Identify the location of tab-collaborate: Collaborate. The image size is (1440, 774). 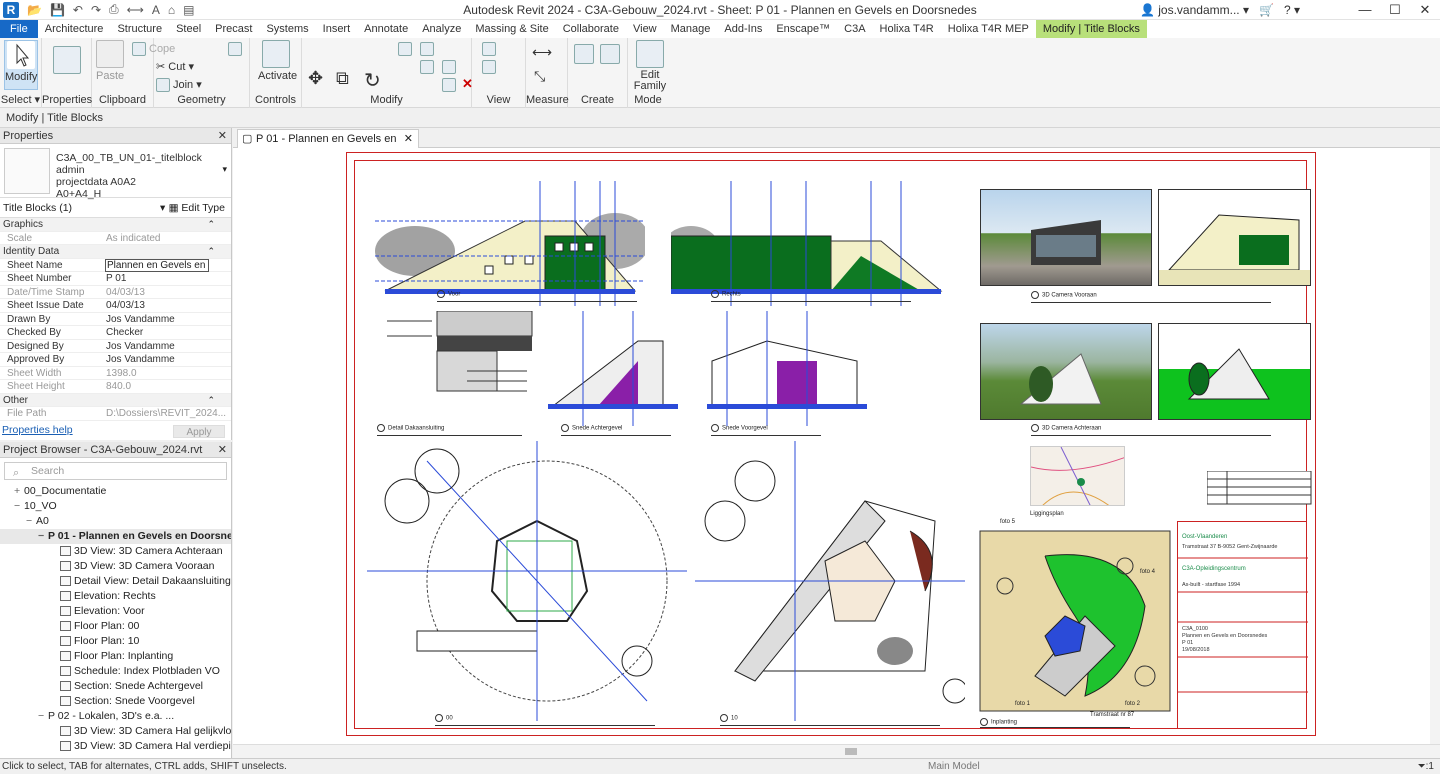
(591, 29).